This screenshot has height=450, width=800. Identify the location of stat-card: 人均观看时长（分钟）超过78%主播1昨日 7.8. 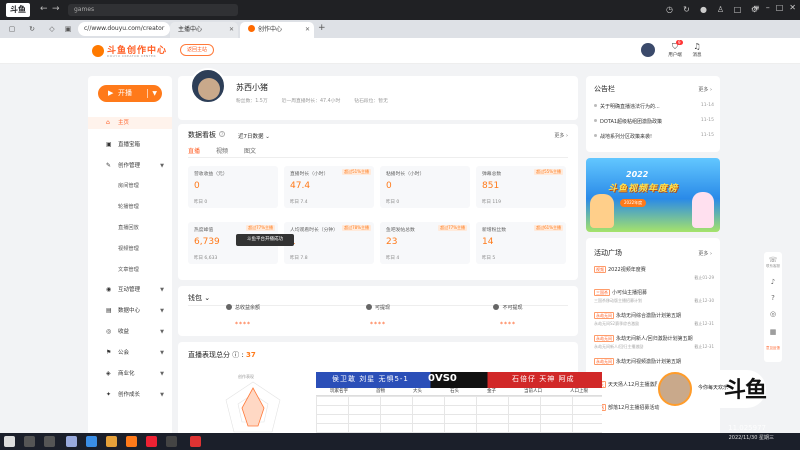
(329, 243).